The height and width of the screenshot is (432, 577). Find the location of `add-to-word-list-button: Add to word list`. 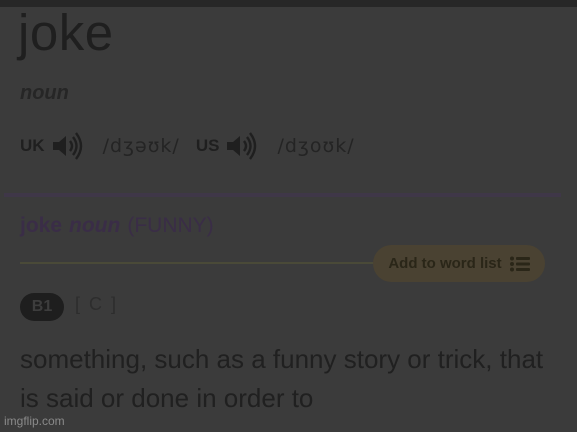

add-to-word-list-button: Add to word list is located at coordinates (459, 263).